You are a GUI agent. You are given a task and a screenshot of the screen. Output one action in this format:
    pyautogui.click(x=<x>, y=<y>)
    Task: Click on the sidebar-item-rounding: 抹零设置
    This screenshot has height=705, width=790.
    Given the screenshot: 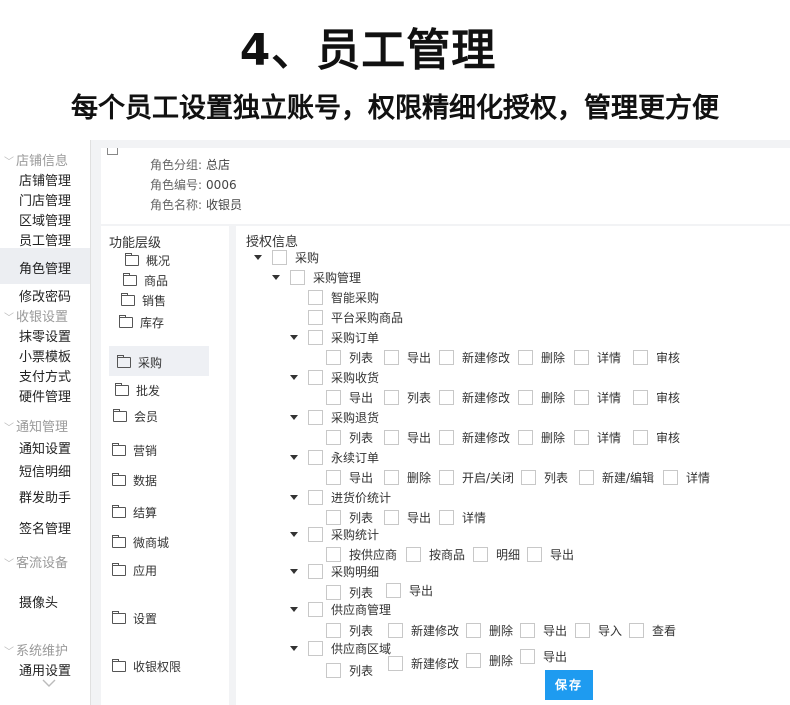 What is the action you would take?
    pyautogui.click(x=45, y=335)
    